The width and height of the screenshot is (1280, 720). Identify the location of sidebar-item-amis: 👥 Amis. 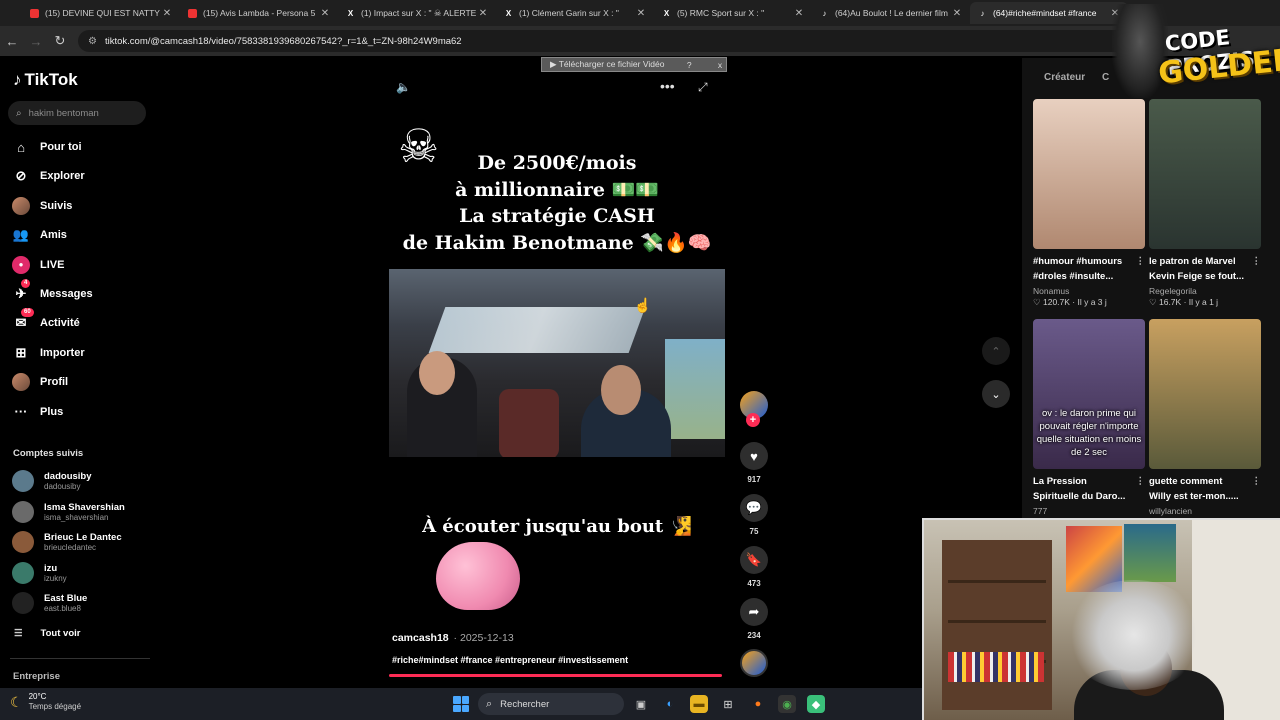
(82, 235).